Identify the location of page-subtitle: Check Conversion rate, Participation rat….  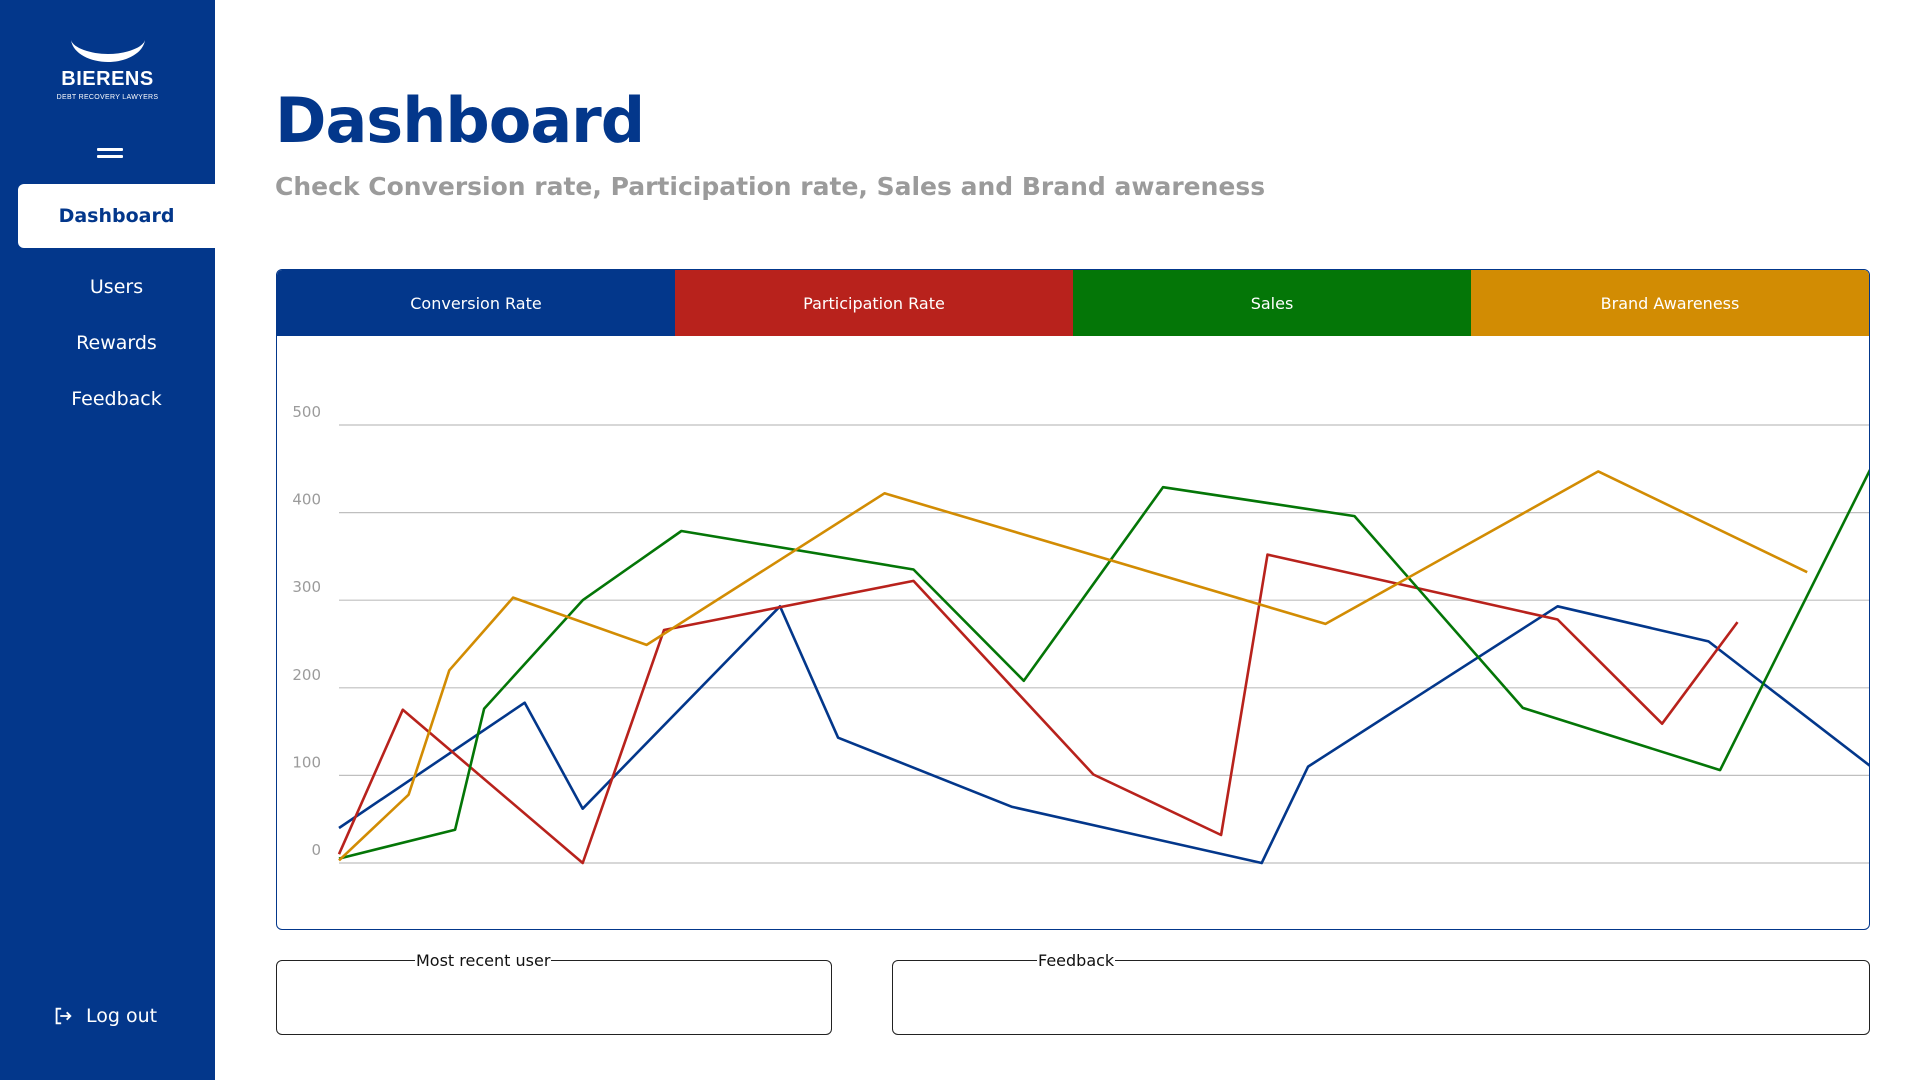
(770, 186).